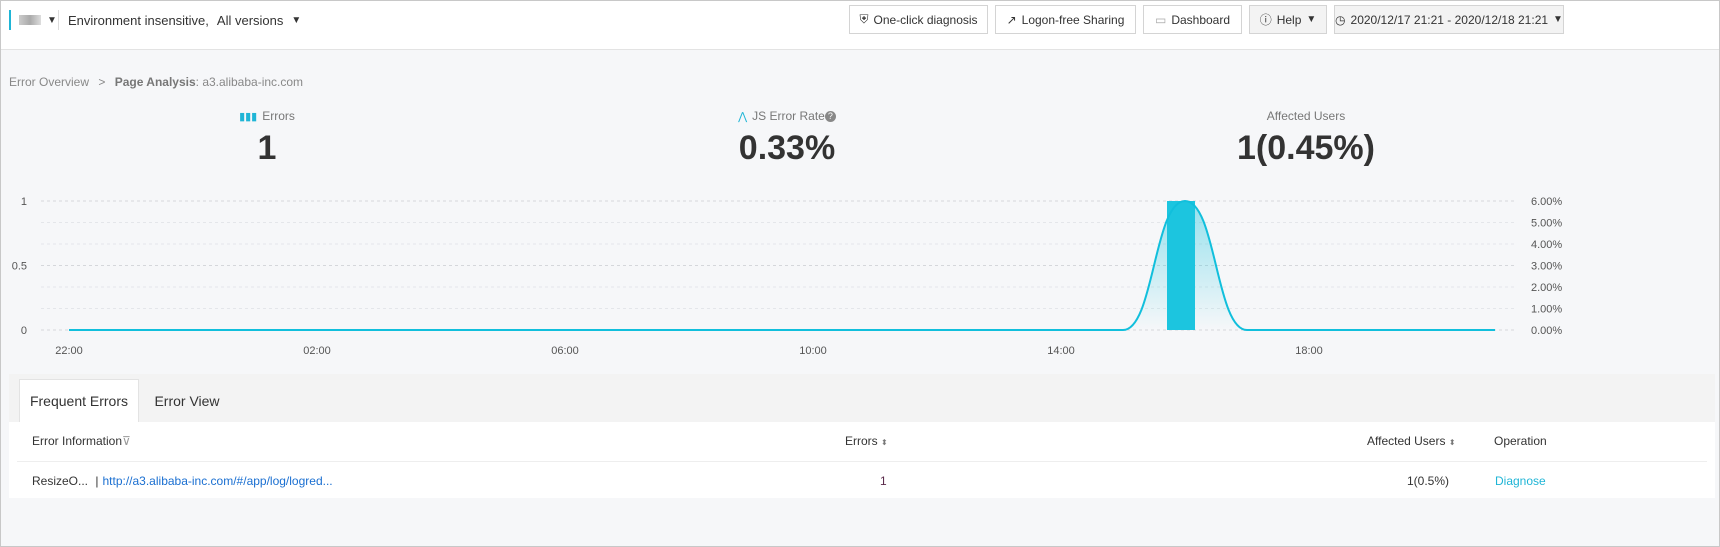 This screenshot has width=1720, height=547. I want to click on version-label: All versions, so click(250, 20).